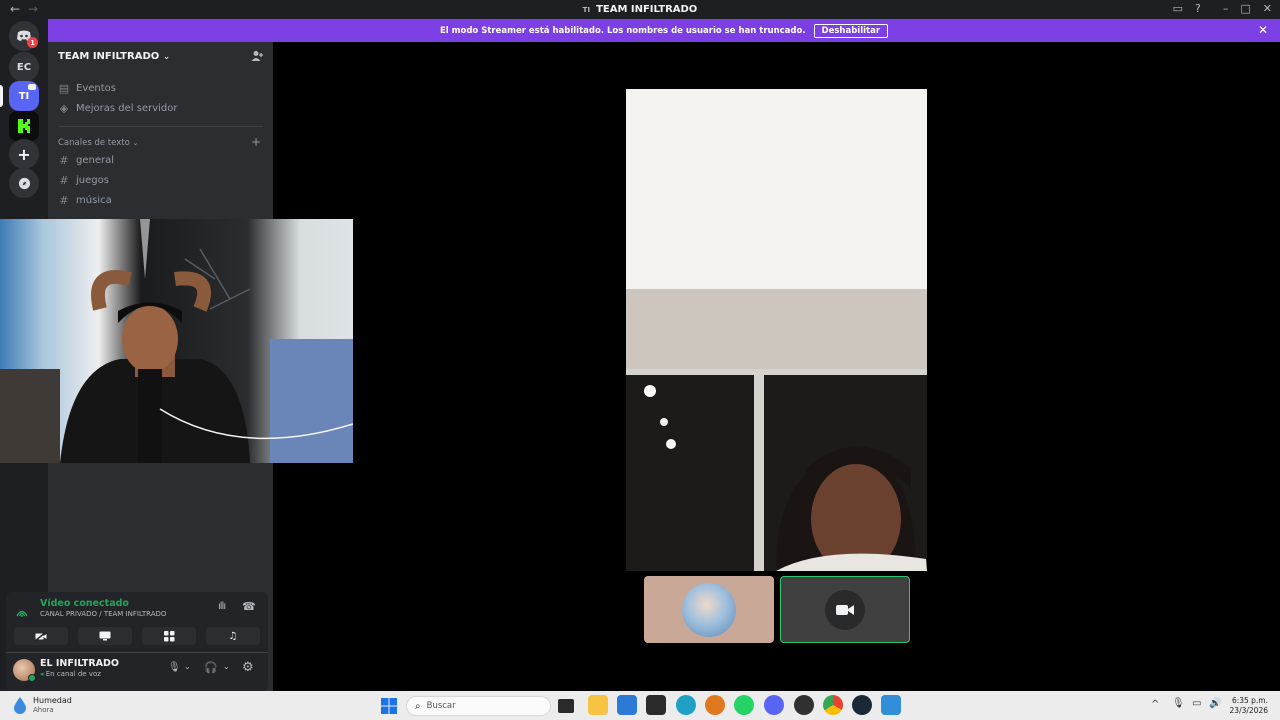 The image size is (1280, 720). Describe the element at coordinates (22, 611) in the screenshot. I see `signal-icon` at that location.